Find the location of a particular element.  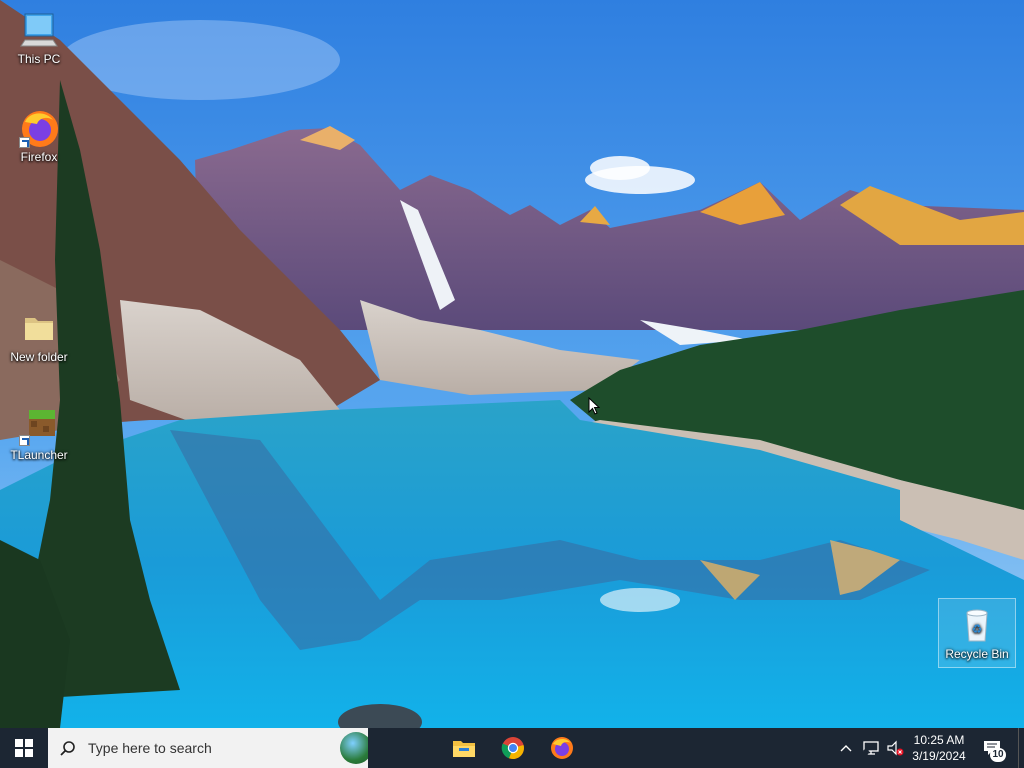

recycle-bin-icon: ♻ is located at coordinates (977, 625).